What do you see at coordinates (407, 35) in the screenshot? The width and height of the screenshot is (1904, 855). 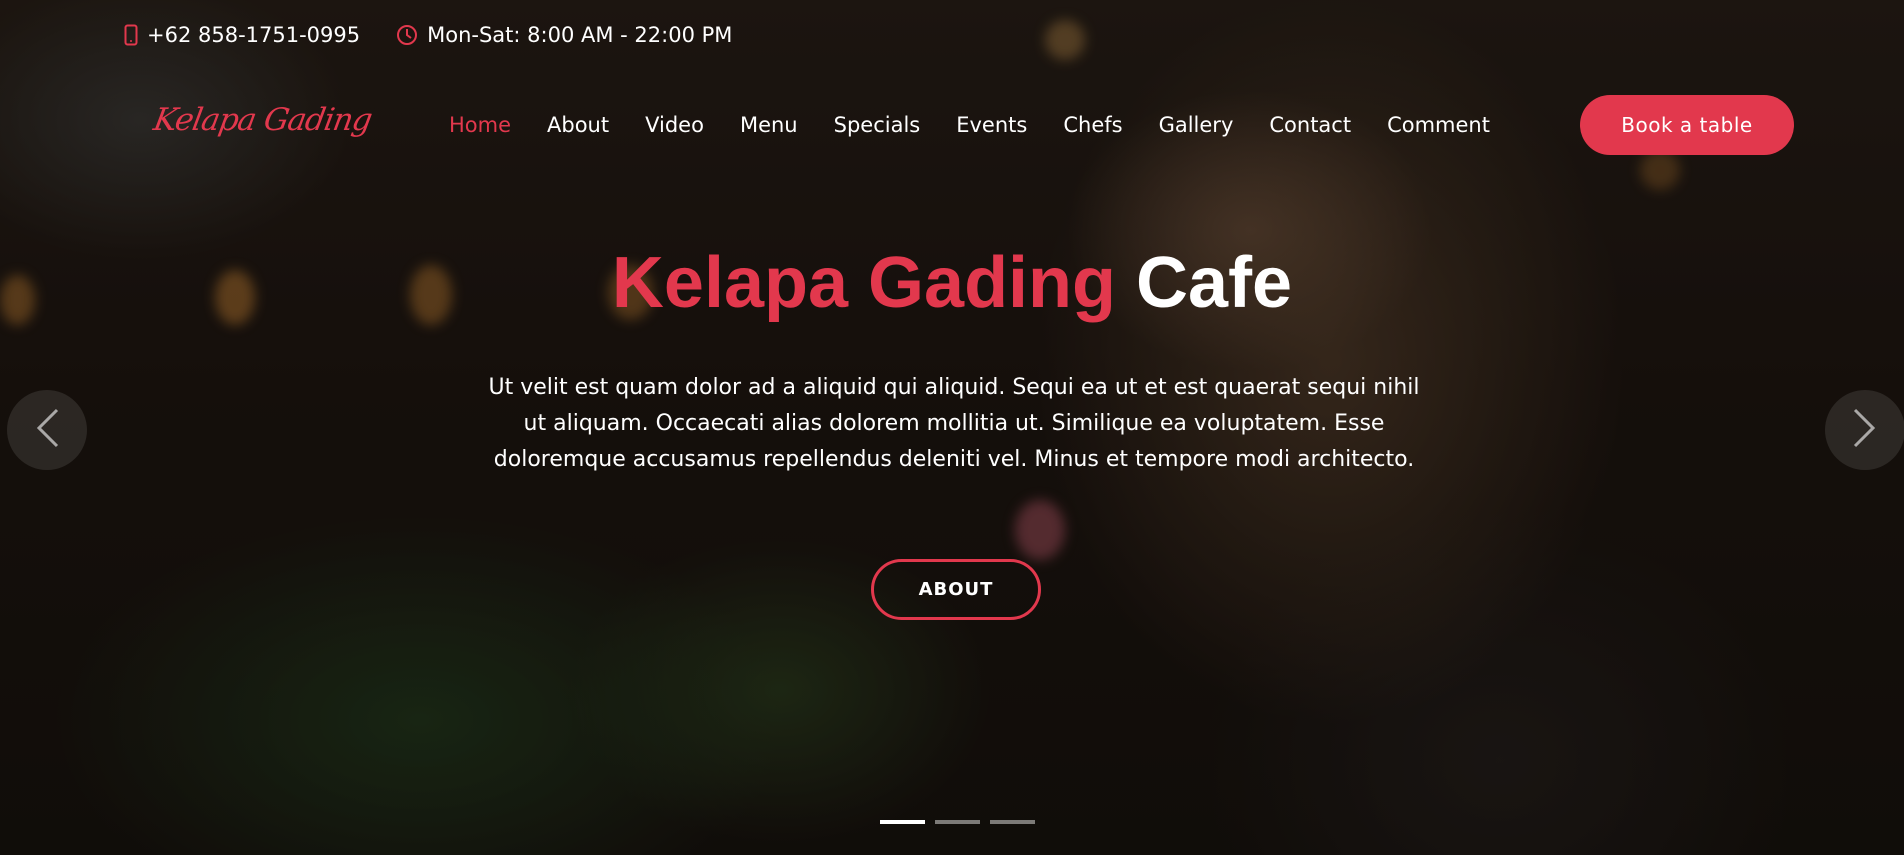 I see `clock-icon` at bounding box center [407, 35].